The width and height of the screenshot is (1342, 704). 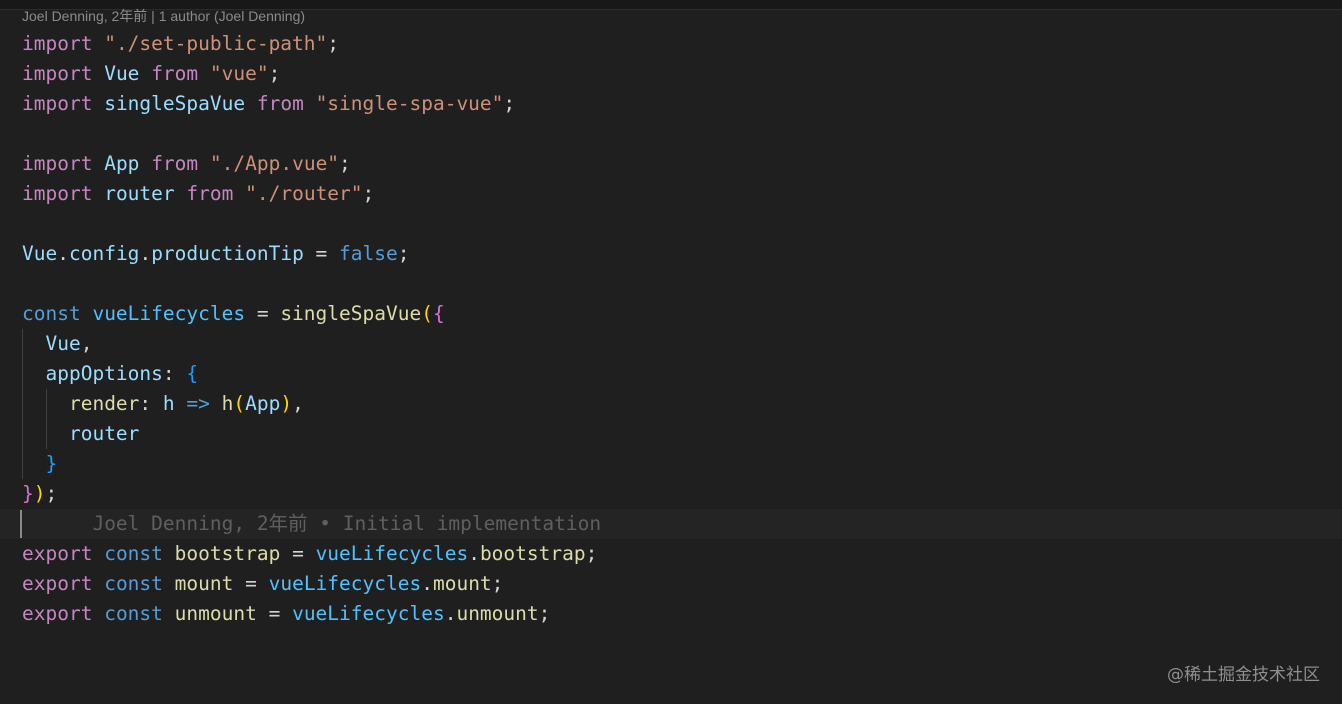 I want to click on identifier: singleSpaVue, so click(x=175, y=103).